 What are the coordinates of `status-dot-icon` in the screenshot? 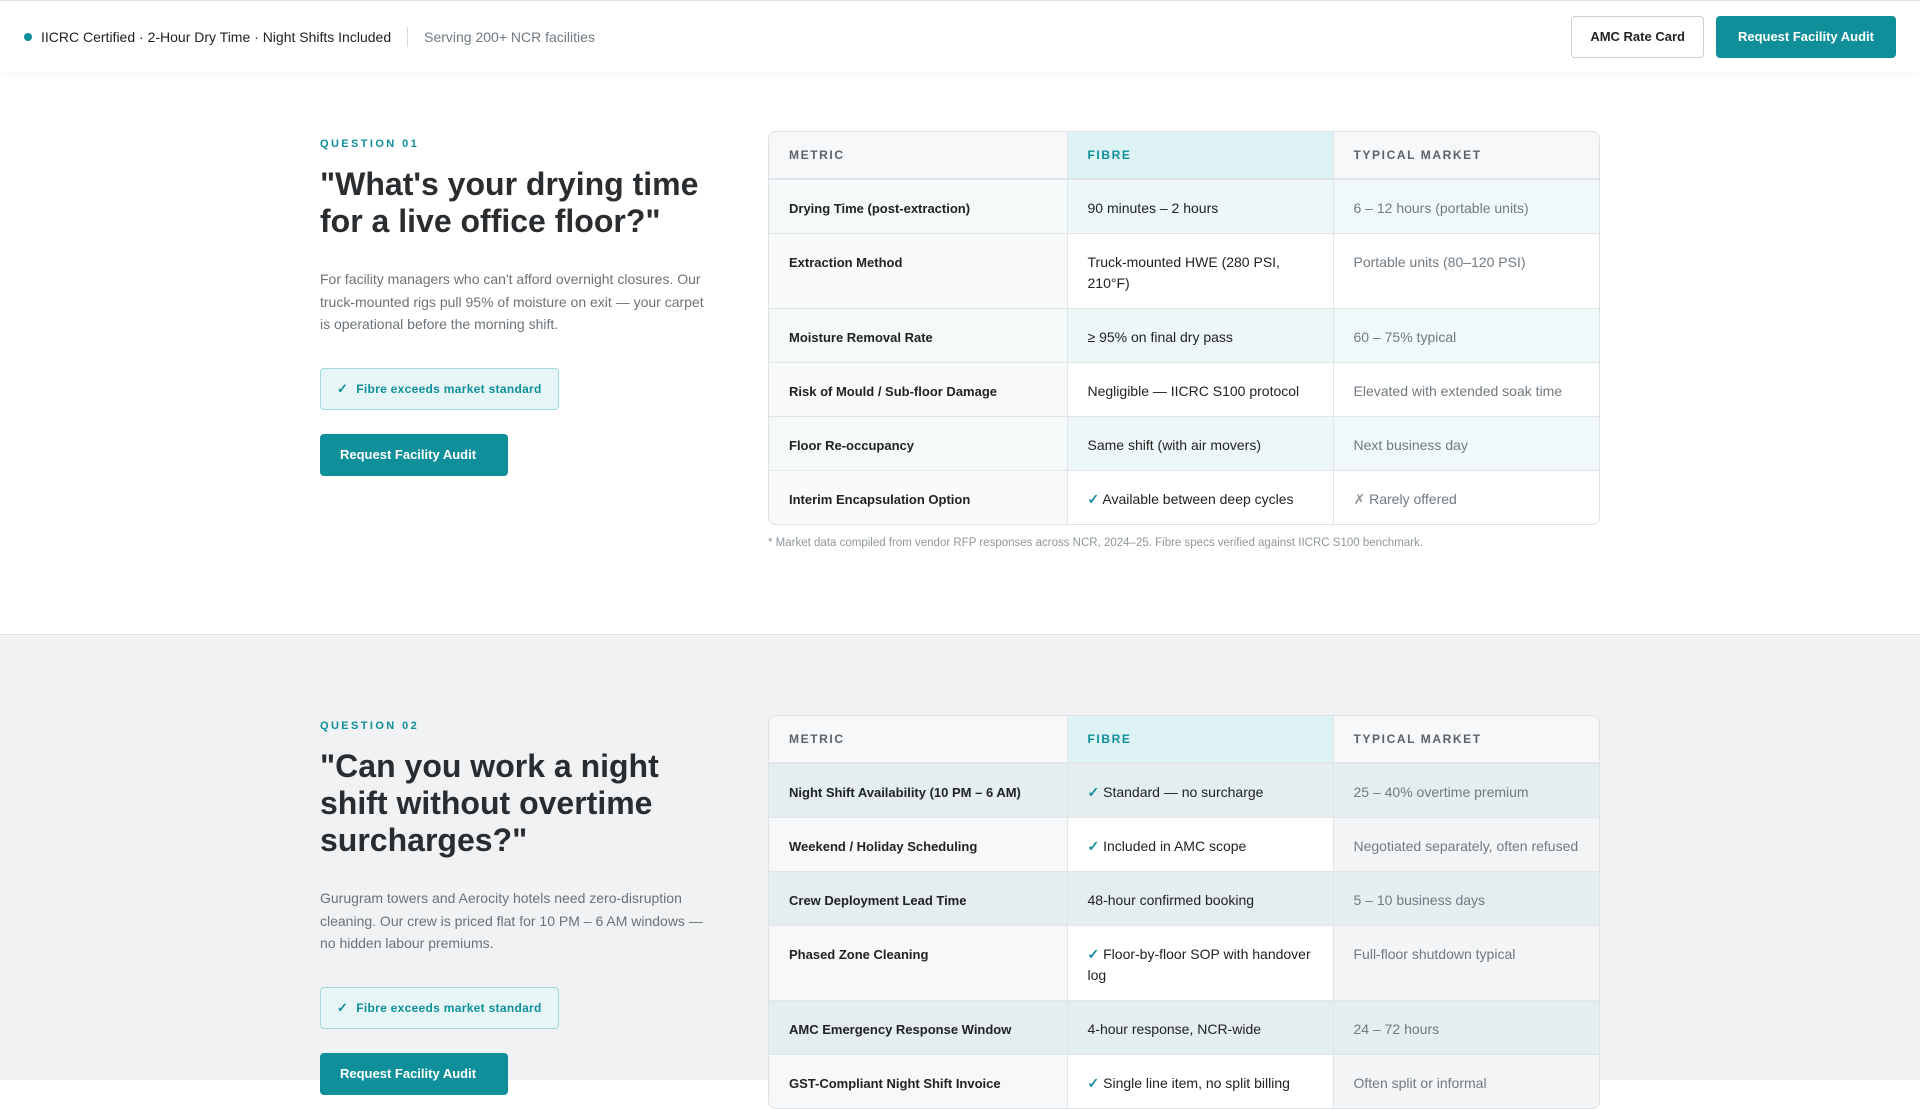 It's located at (28, 36).